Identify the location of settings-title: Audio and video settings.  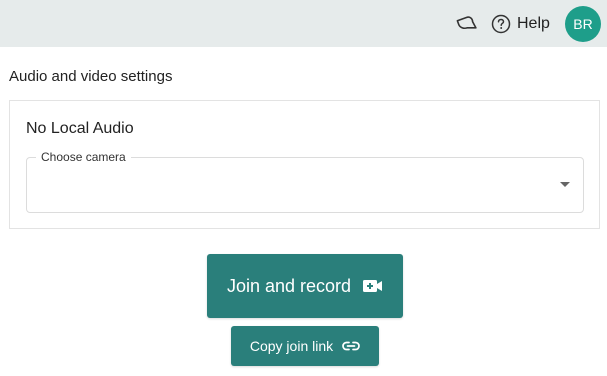
(91, 76).